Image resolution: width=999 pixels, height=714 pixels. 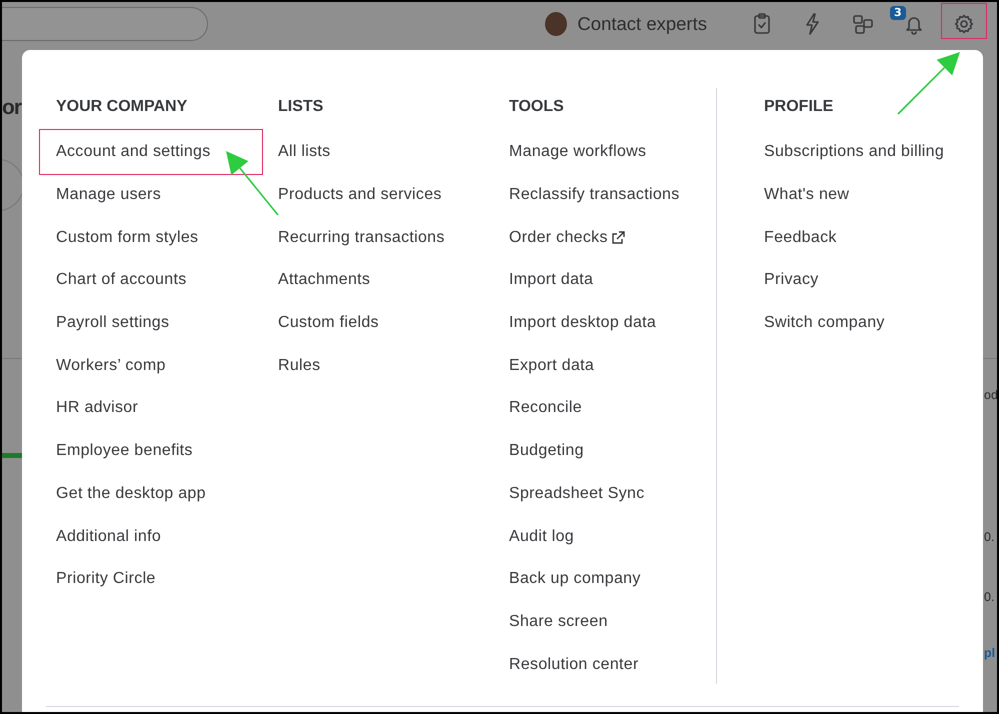 What do you see at coordinates (109, 537) in the screenshot?
I see `menu-item: Additional info` at bounding box center [109, 537].